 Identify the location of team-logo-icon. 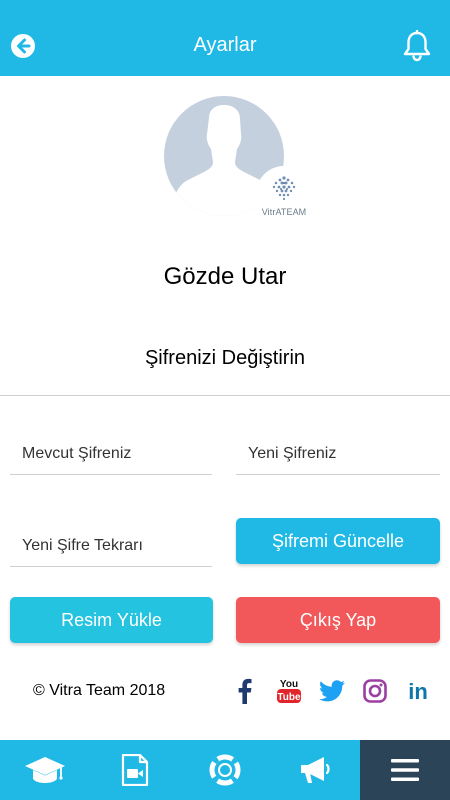
(284, 188).